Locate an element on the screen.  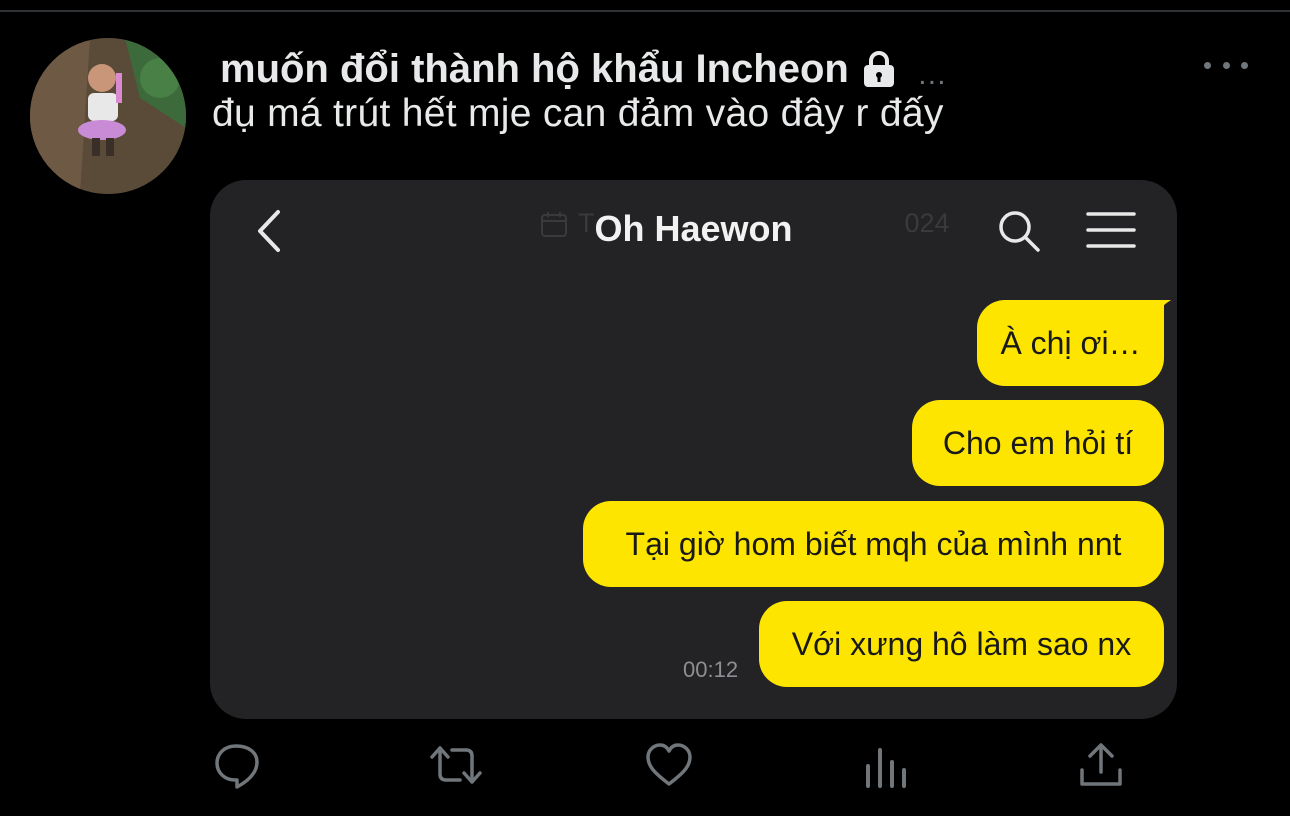
top-divider is located at coordinates (645, 11).